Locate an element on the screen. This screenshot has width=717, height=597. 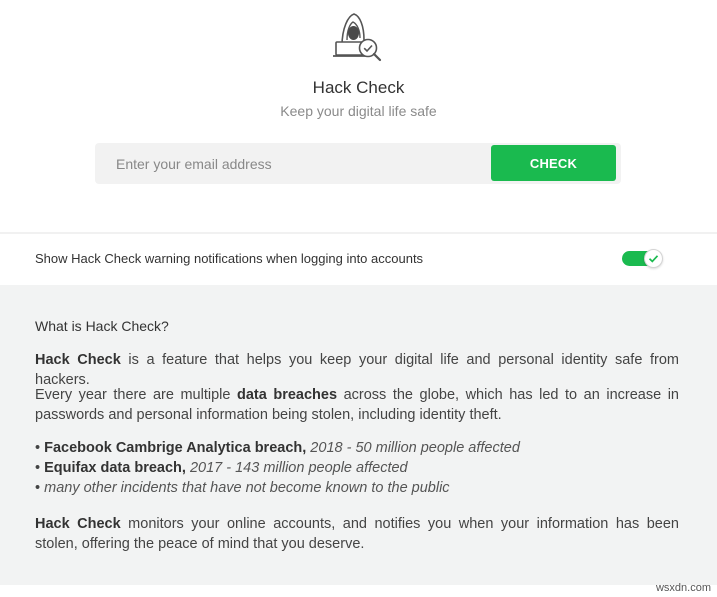
page-title: Hack Check is located at coordinates (358, 87).